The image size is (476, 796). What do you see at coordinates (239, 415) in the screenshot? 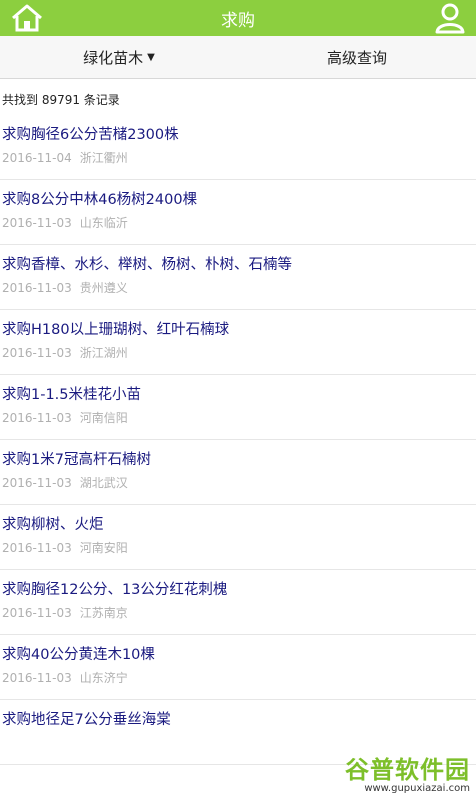
I see `item-meta: 2016-11-03 河南信阳` at bounding box center [239, 415].